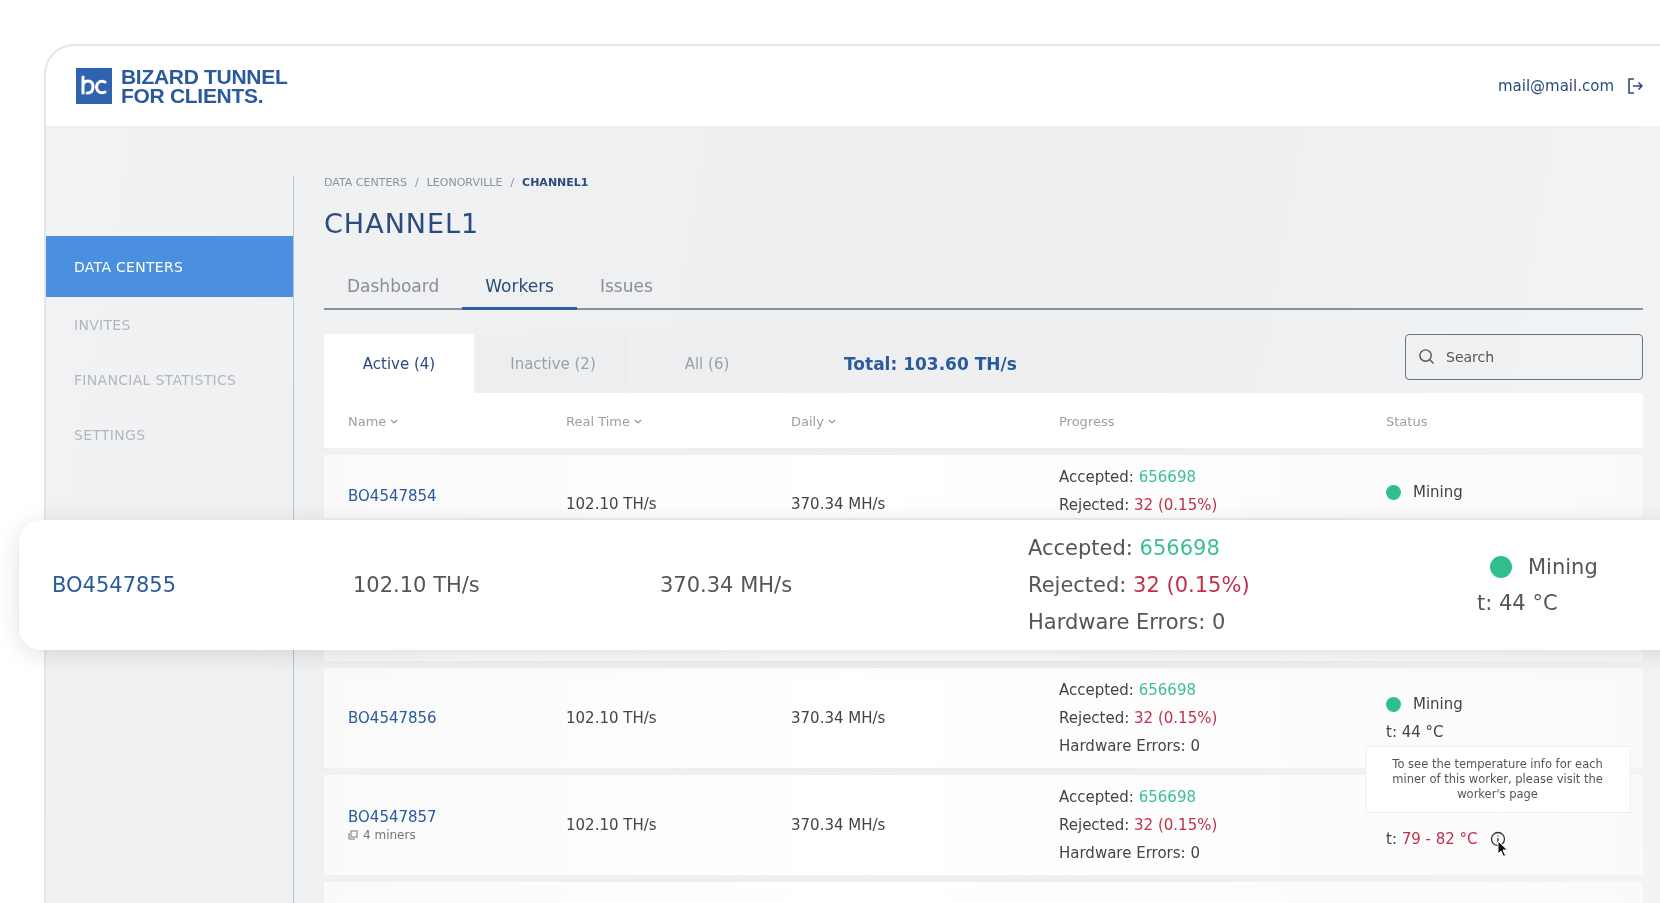 Image resolution: width=1660 pixels, height=903 pixels. I want to click on logo-icon, so click(94, 86).